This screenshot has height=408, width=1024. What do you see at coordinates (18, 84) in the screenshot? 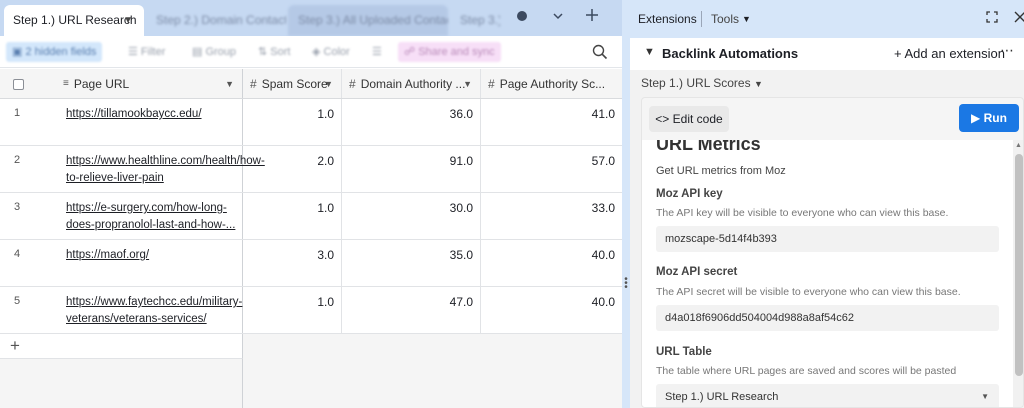
I see `select-all-checkbox` at bounding box center [18, 84].